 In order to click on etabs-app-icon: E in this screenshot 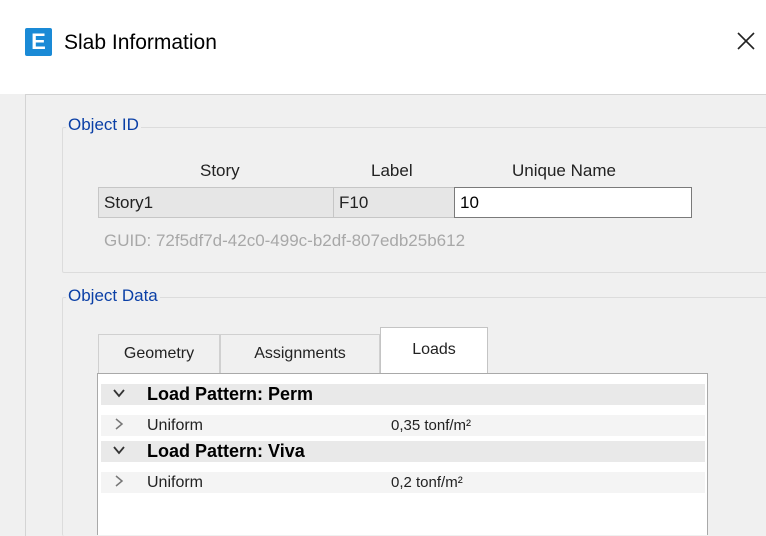, I will do `click(38, 42)`.